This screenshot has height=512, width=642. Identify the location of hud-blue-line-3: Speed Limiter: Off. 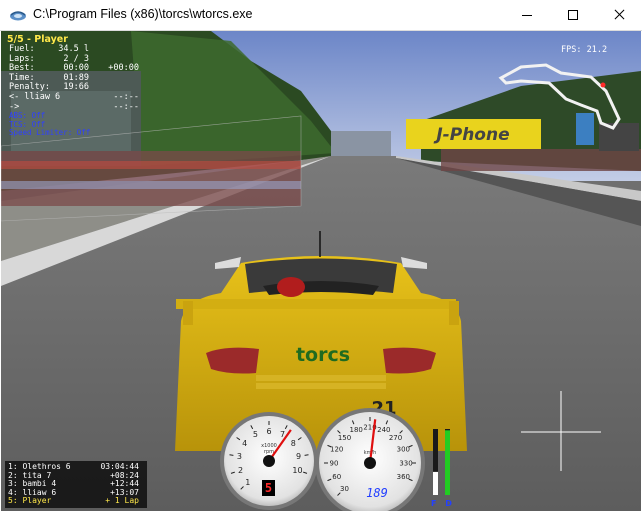
(50, 133).